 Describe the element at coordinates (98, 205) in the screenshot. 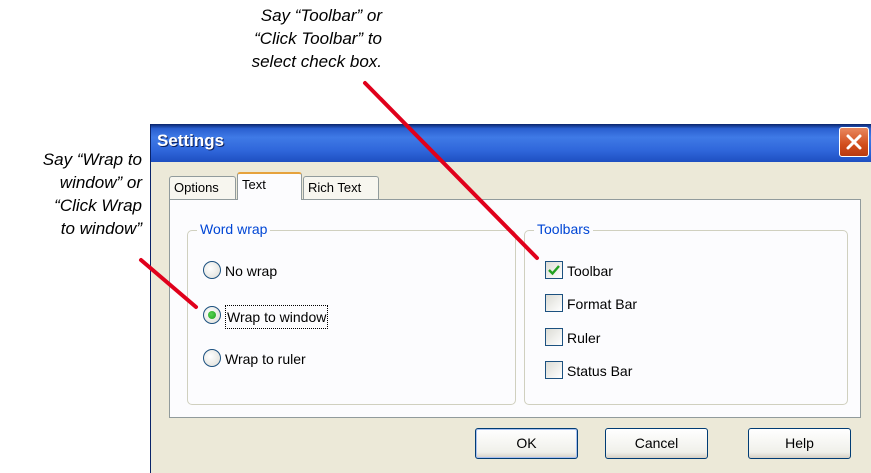

I see `callout-line: “Click Wrap` at that location.